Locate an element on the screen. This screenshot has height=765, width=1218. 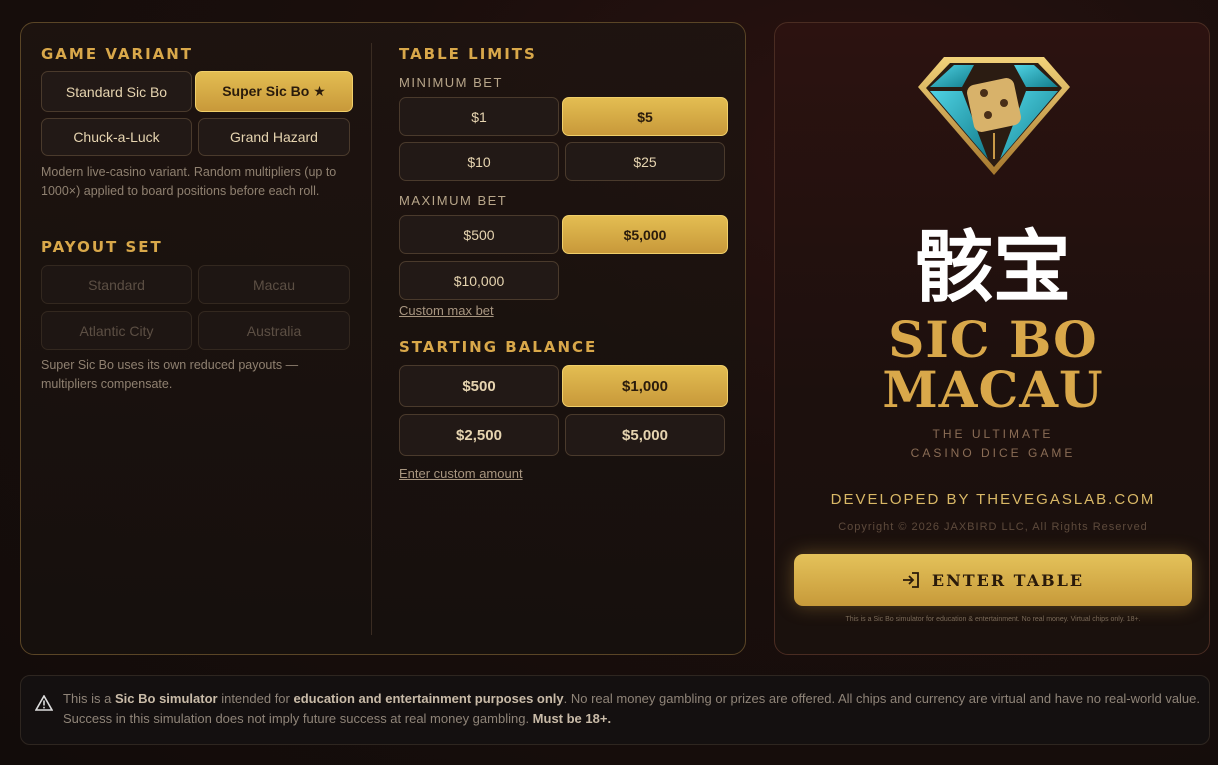
min-bet-1-button: $1 is located at coordinates (479, 116).